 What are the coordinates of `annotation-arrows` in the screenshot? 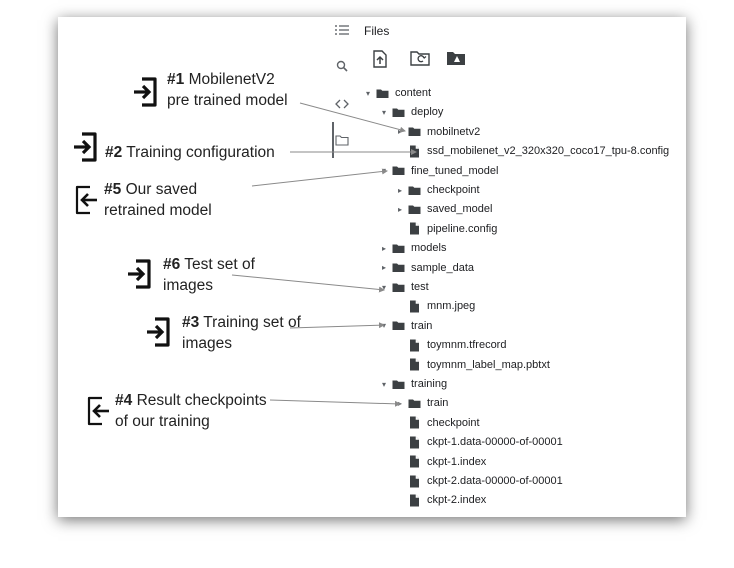 It's located at (324, 254).